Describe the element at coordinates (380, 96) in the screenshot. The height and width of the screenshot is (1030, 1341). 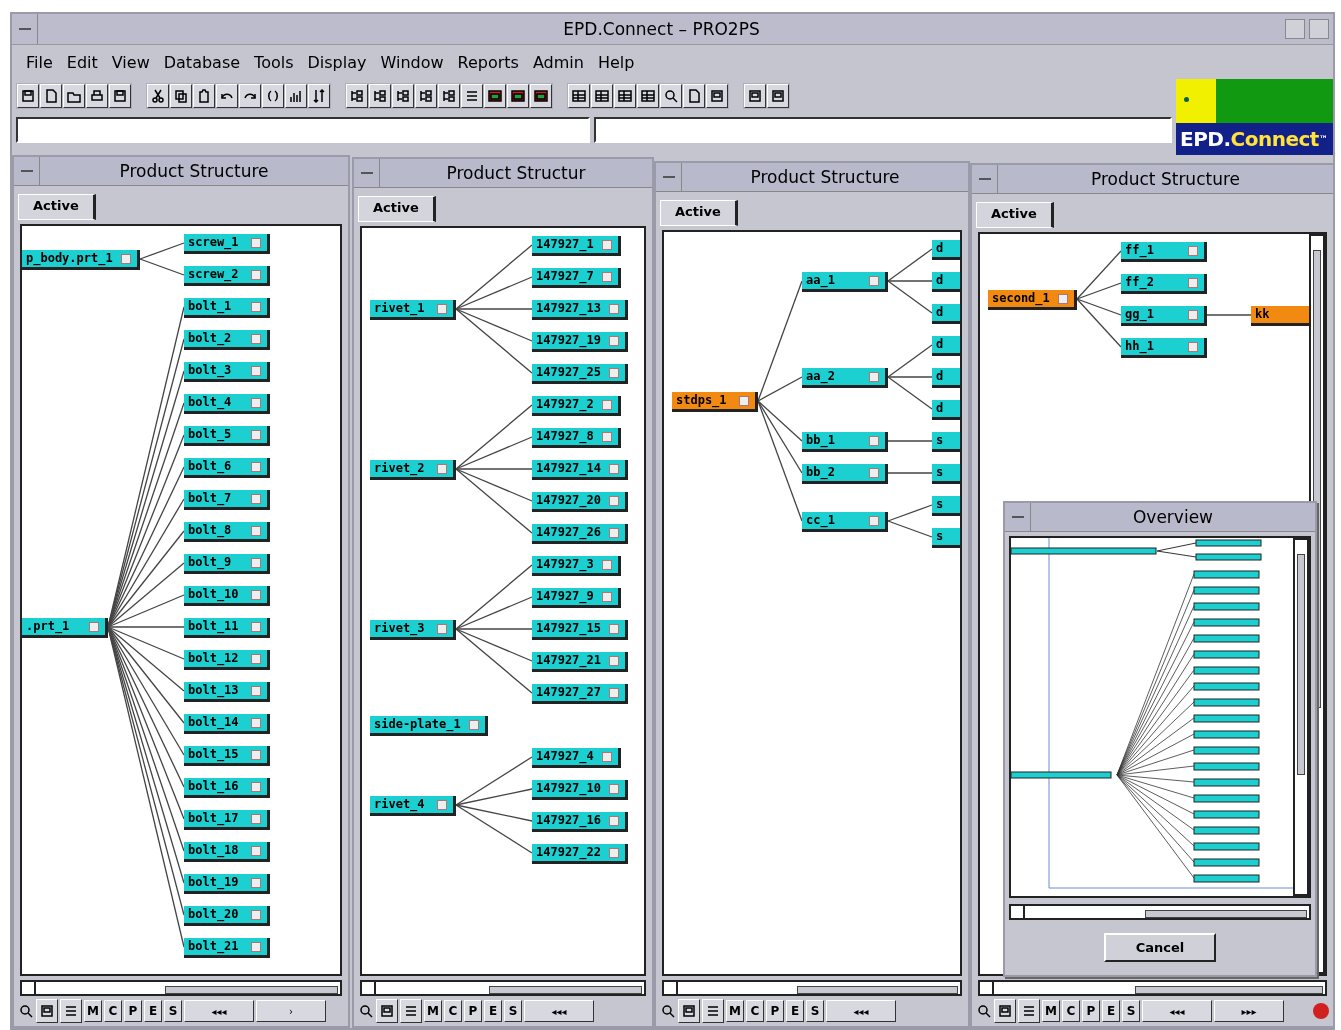
I see `tree-button` at that location.